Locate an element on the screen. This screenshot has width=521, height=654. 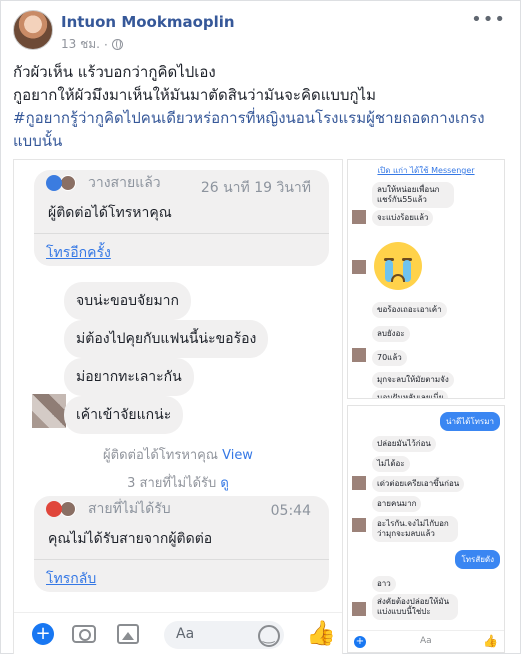
camera-icon is located at coordinates (84, 634).